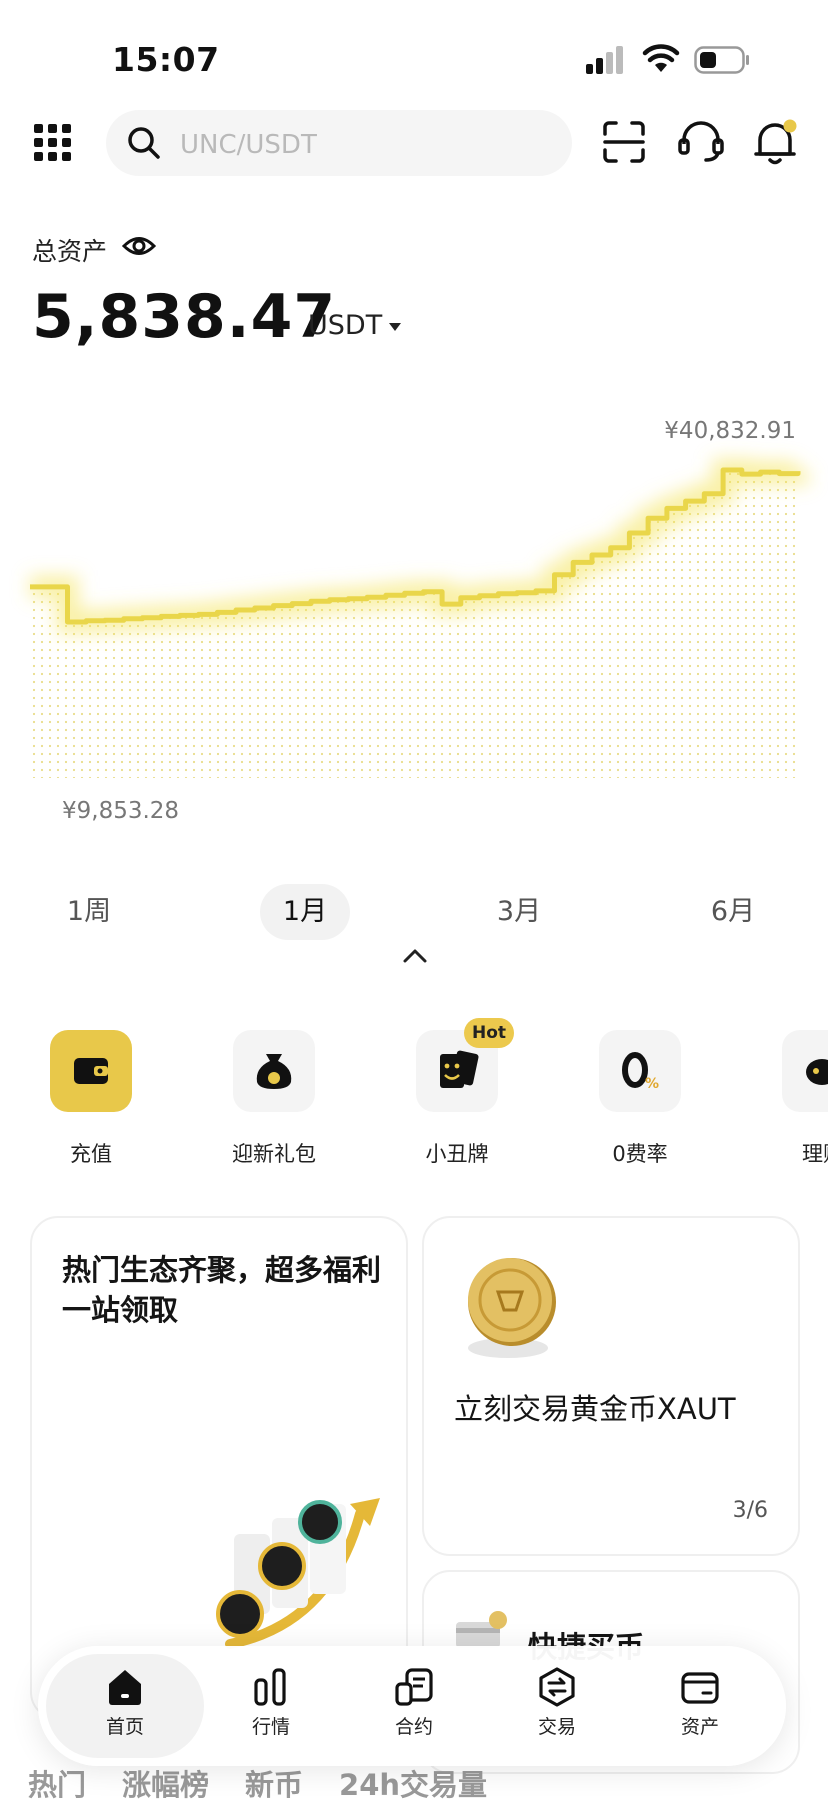 Image resolution: width=828 pixels, height=1804 pixels. I want to click on search-bar: UNC/USDT, so click(339, 143).